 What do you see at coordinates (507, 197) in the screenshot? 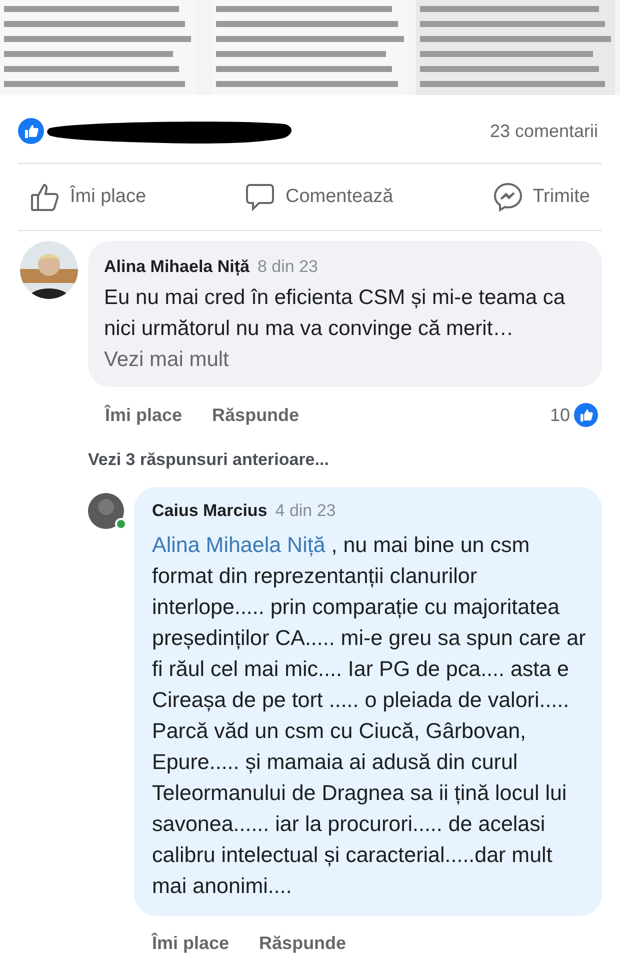
I see `messenger-icon` at bounding box center [507, 197].